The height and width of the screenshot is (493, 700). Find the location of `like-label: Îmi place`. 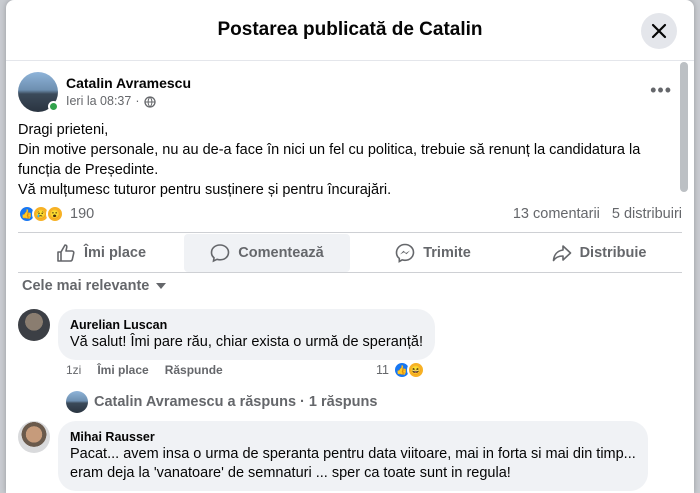

like-label: Îmi place is located at coordinates (115, 253).